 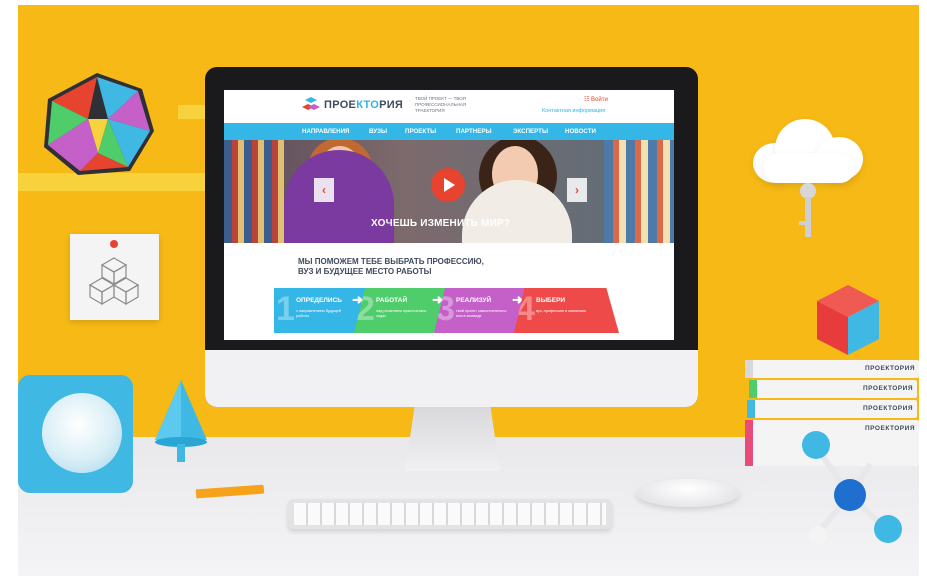 What do you see at coordinates (99, 124) in the screenshot?
I see `colorful-polyhedron` at bounding box center [99, 124].